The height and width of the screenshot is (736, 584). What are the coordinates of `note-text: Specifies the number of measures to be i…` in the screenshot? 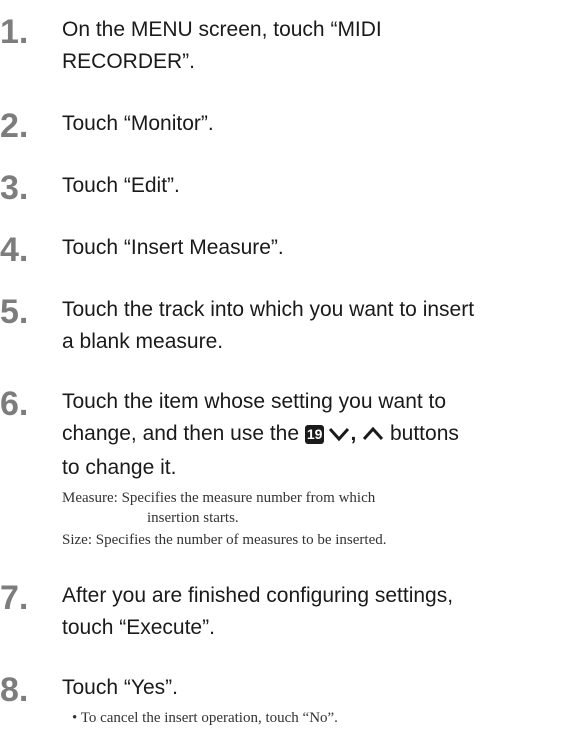 It's located at (241, 540).